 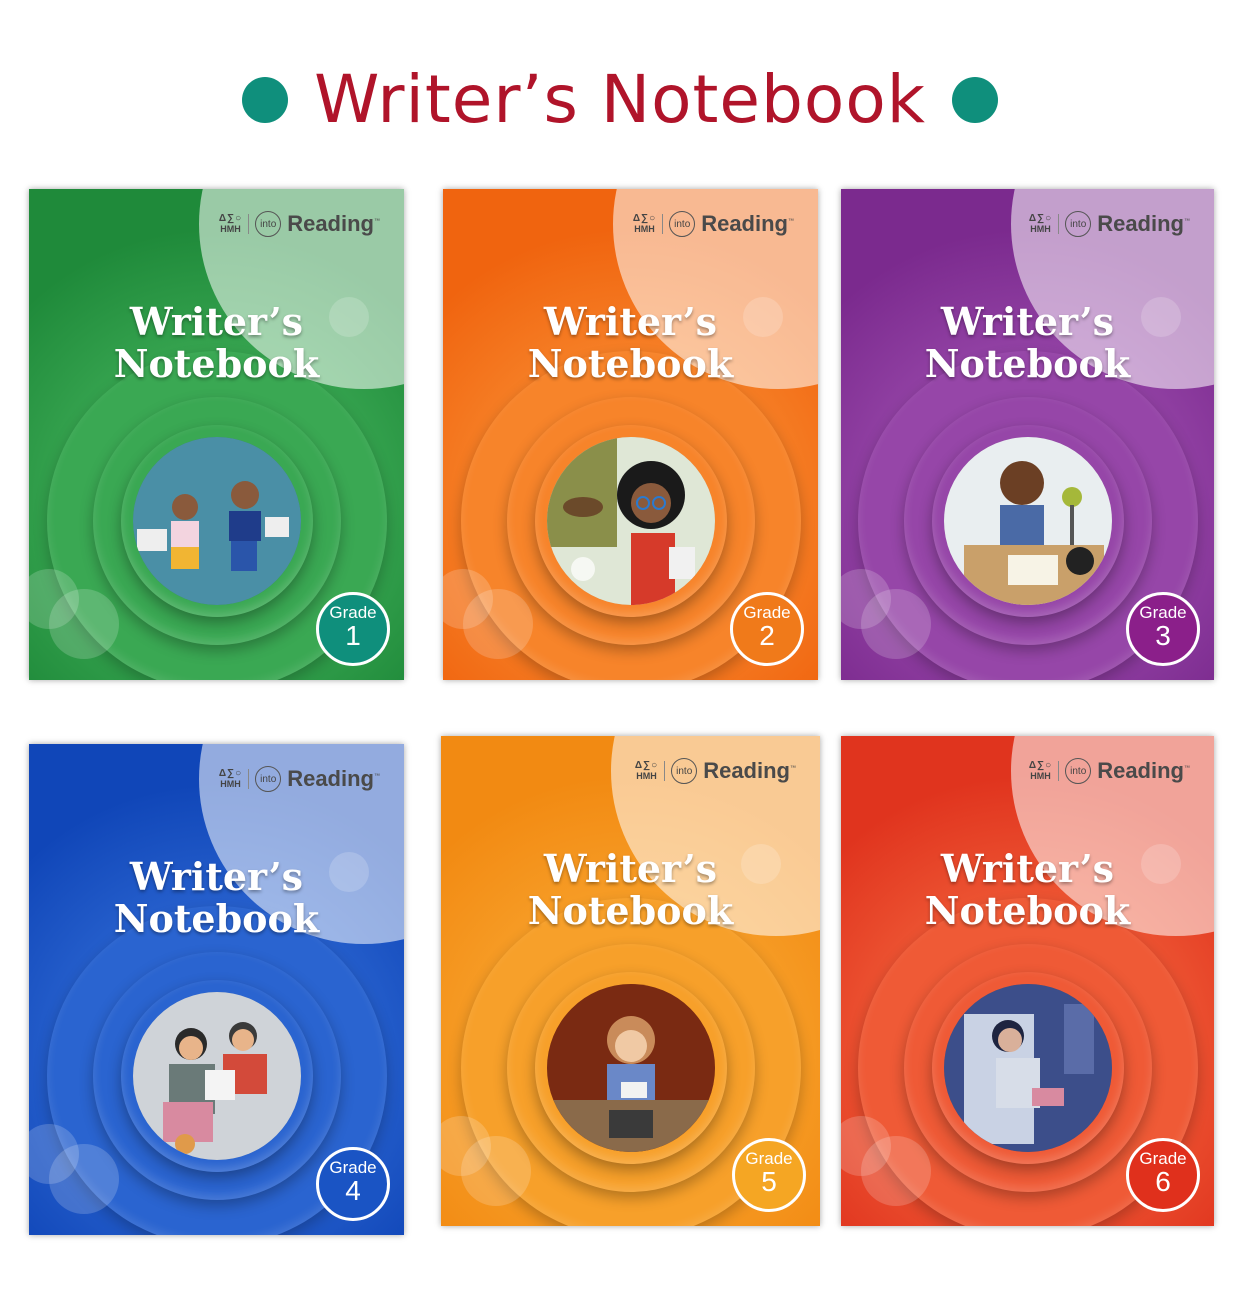 I want to click on girl-with-glasses-icon, so click(x=630, y=521).